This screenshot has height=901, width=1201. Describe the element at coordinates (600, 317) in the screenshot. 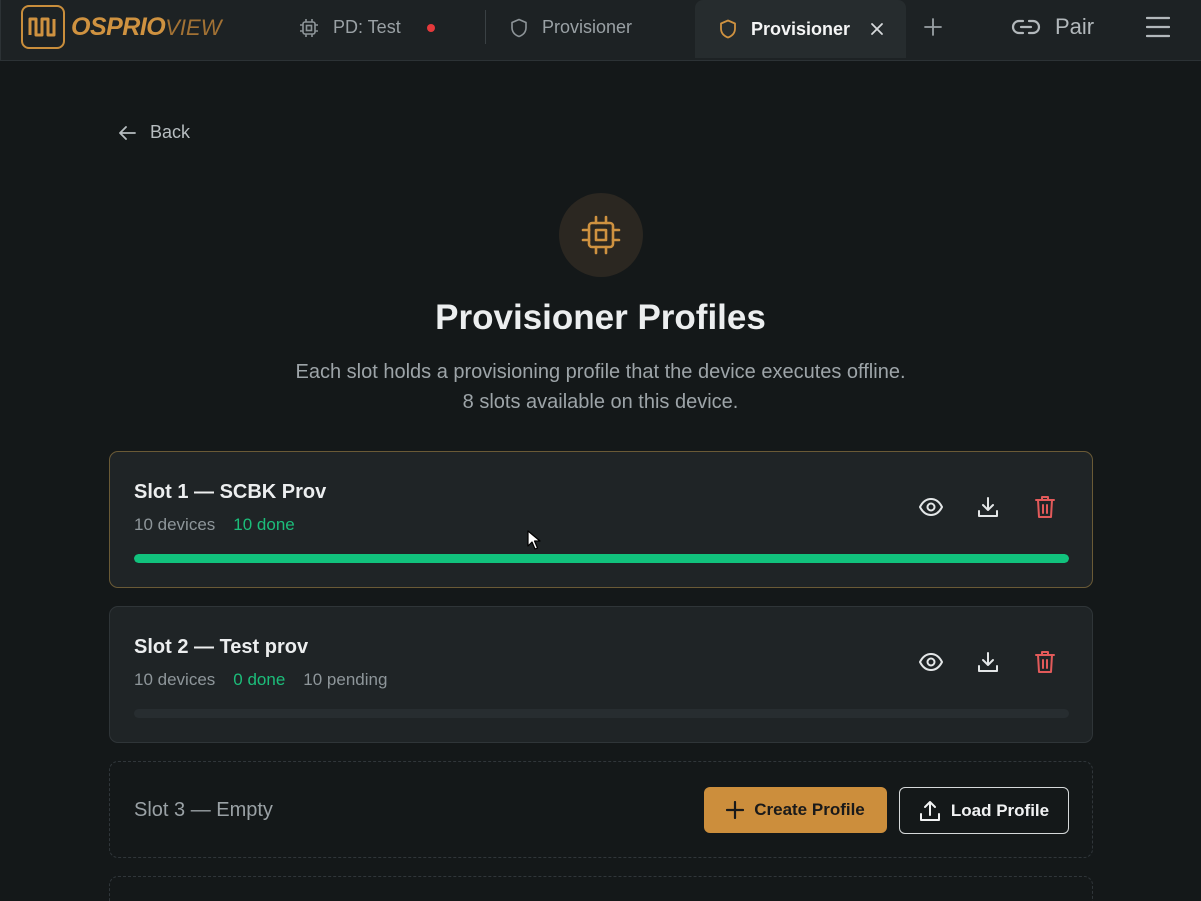

I see `page-title: Provisioner Profiles` at that location.